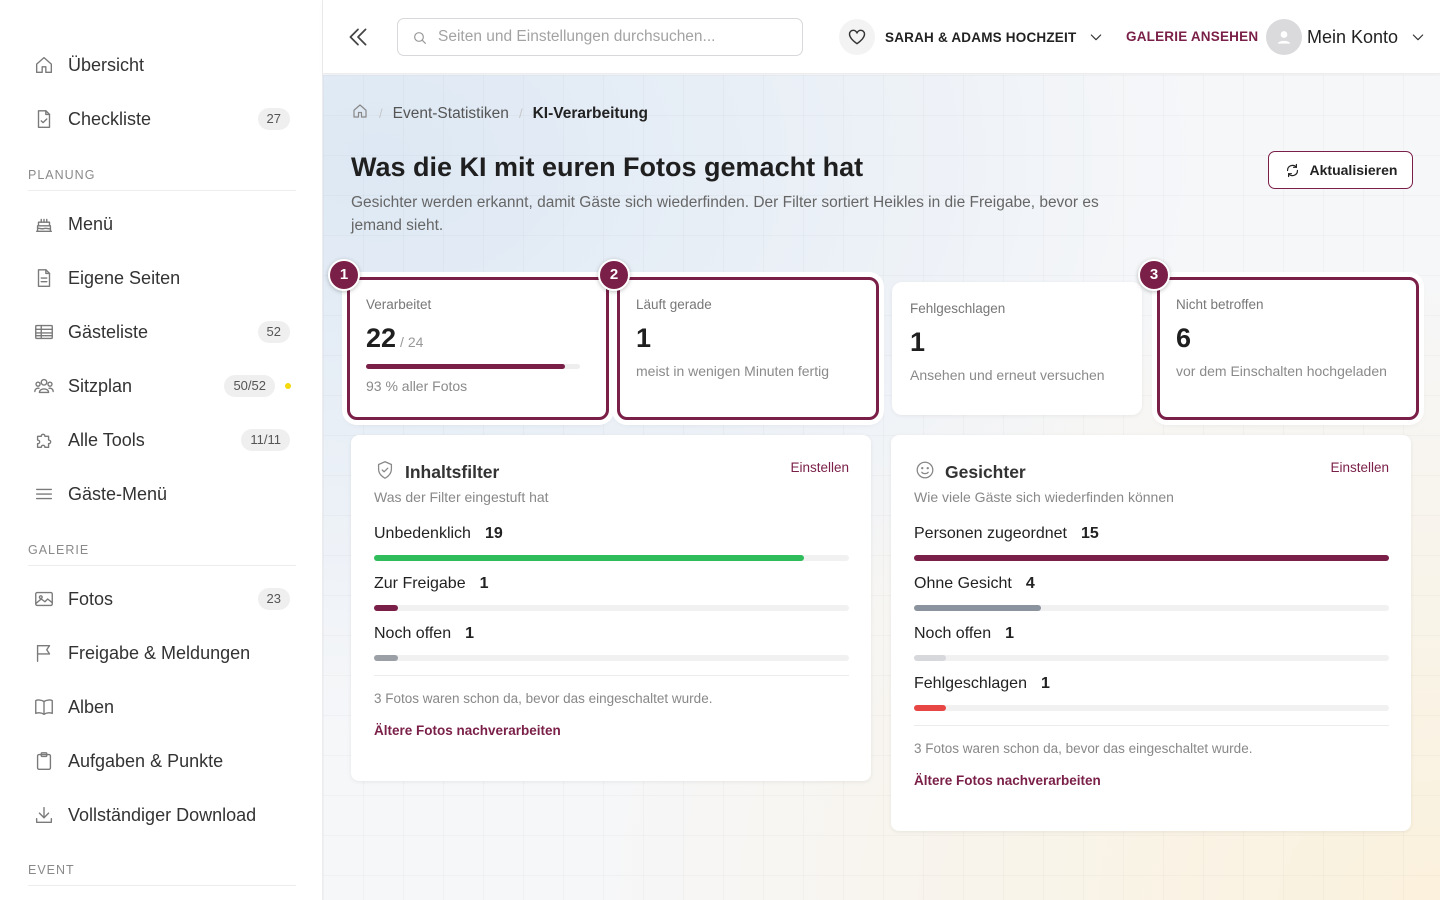 The width and height of the screenshot is (1440, 900). I want to click on event-name: SARAH & ADAMS HOCHZEIT, so click(981, 37).